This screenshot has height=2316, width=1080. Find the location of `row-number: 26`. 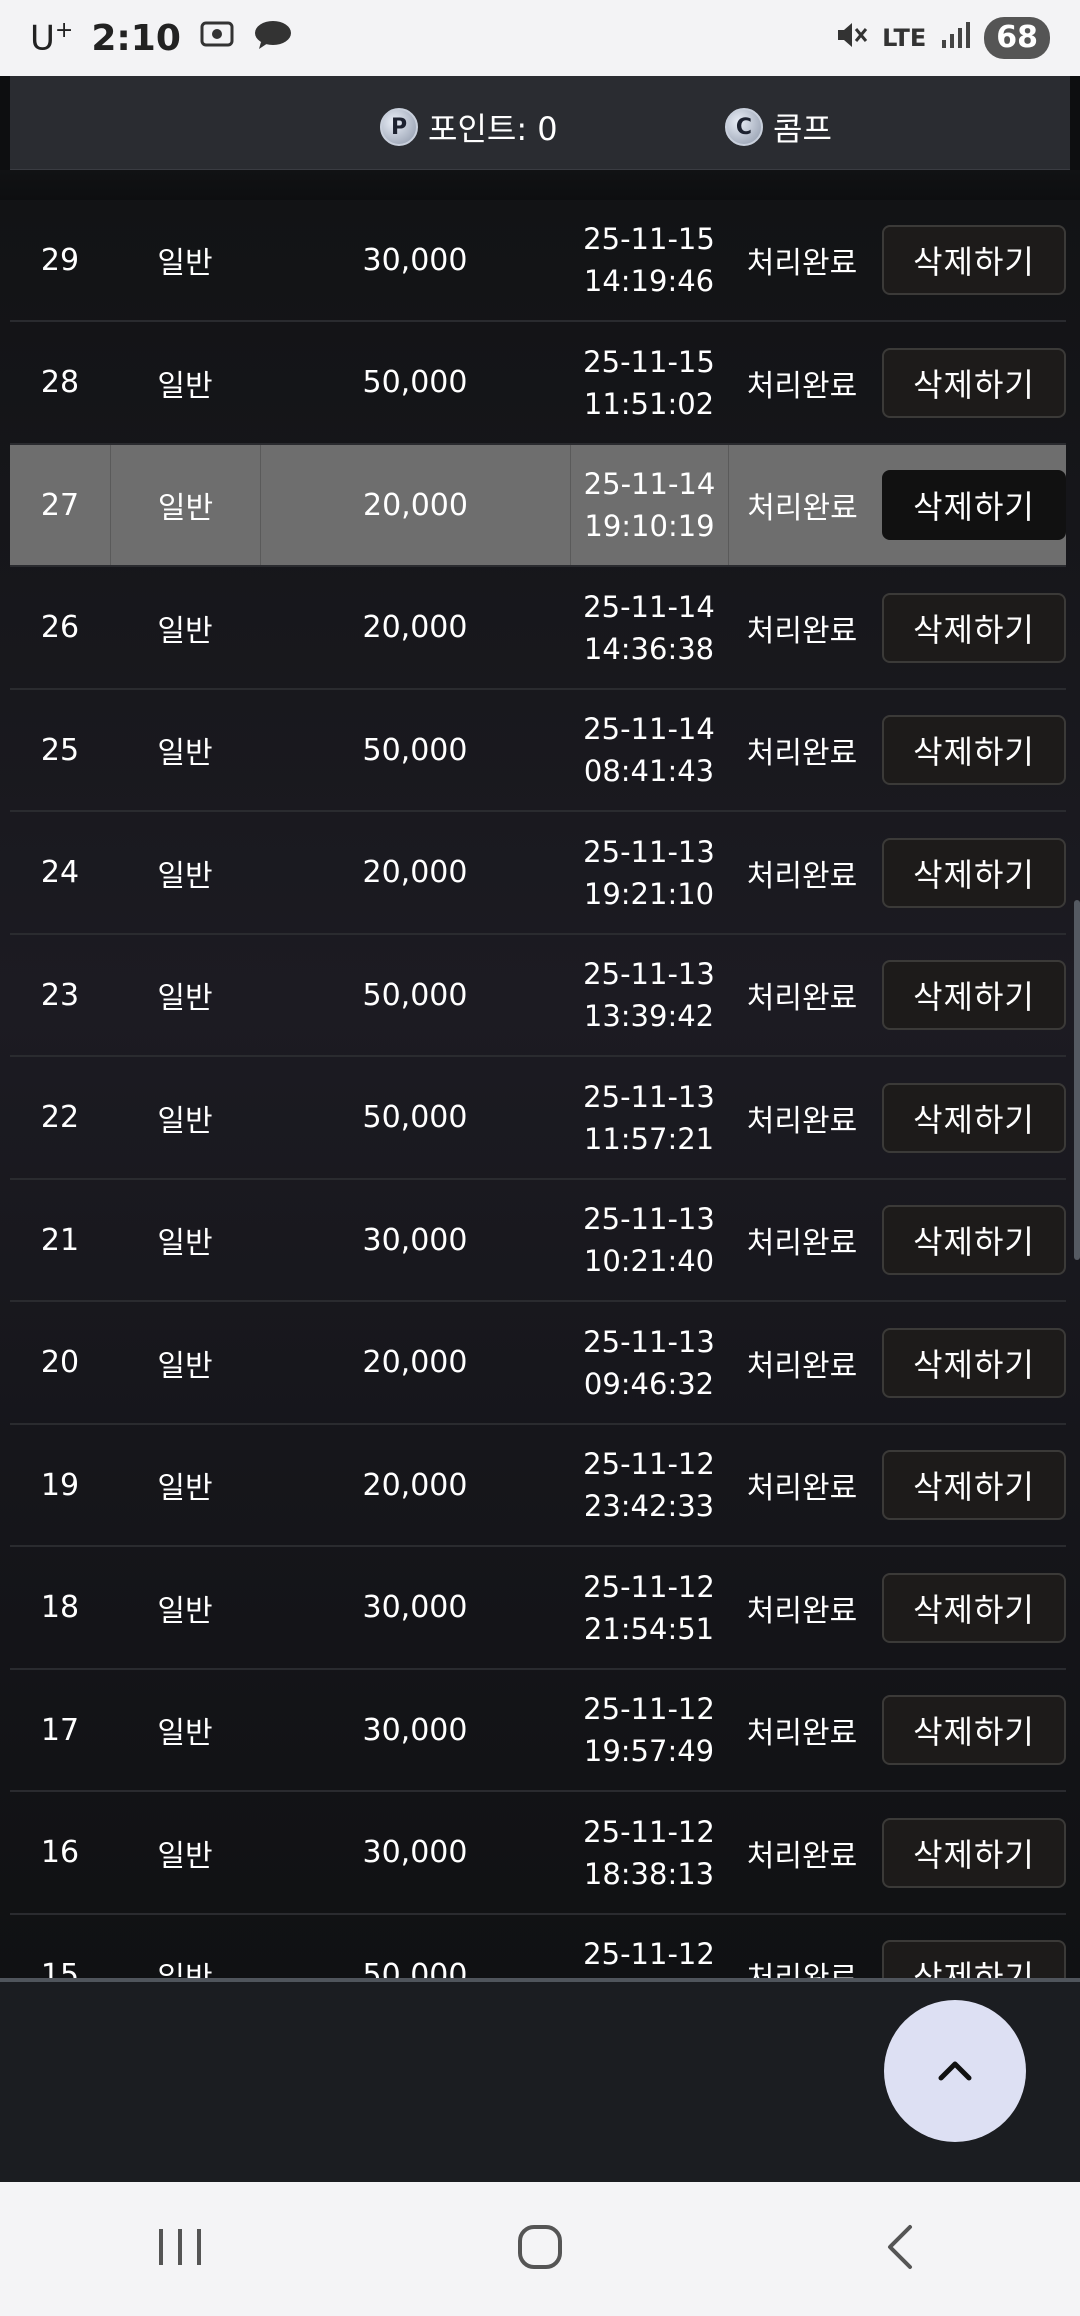

row-number: 26 is located at coordinates (60, 627).